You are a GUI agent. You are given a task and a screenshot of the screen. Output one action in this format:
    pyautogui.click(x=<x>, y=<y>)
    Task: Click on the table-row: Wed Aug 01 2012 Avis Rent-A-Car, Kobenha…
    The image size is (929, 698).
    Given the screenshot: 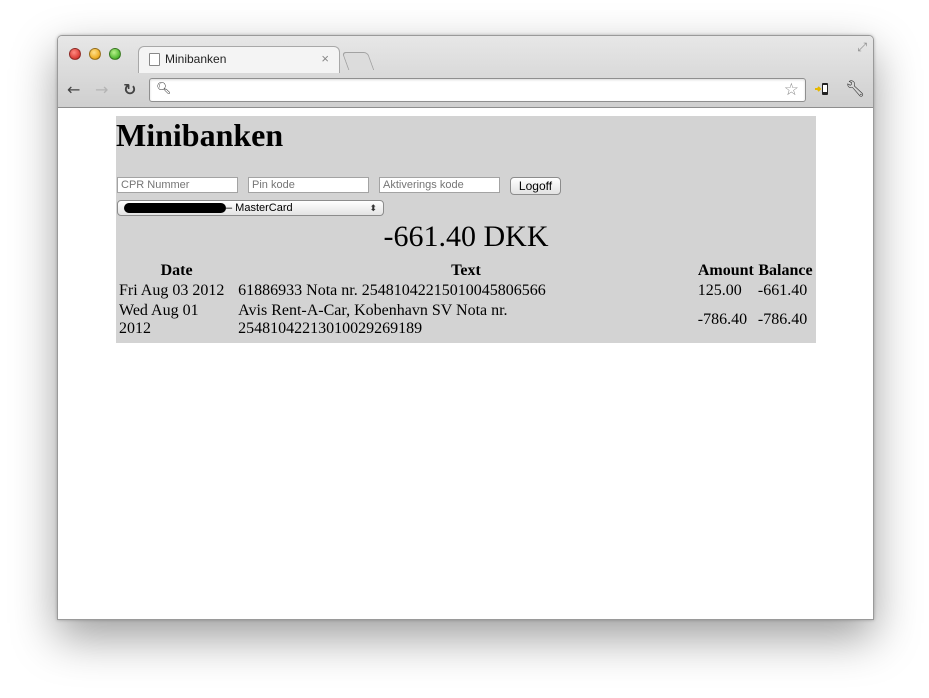 What is the action you would take?
    pyautogui.click(x=466, y=320)
    